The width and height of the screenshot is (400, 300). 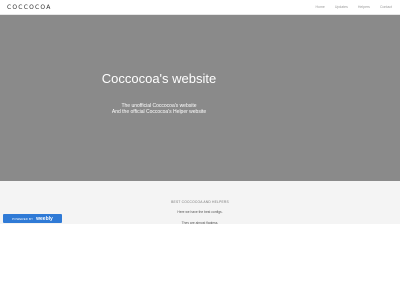 What do you see at coordinates (364, 7) in the screenshot?
I see `nav-helpers: Helpers` at bounding box center [364, 7].